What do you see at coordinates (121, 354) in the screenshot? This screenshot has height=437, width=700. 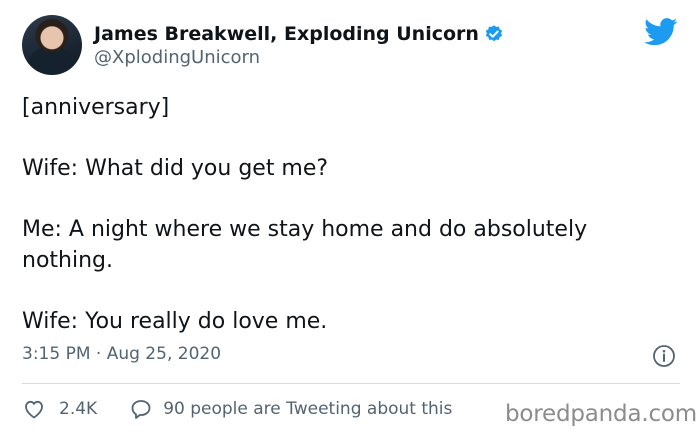 I see `tweet-timestamp: 3:15 PM · Aug 25, 2020` at bounding box center [121, 354].